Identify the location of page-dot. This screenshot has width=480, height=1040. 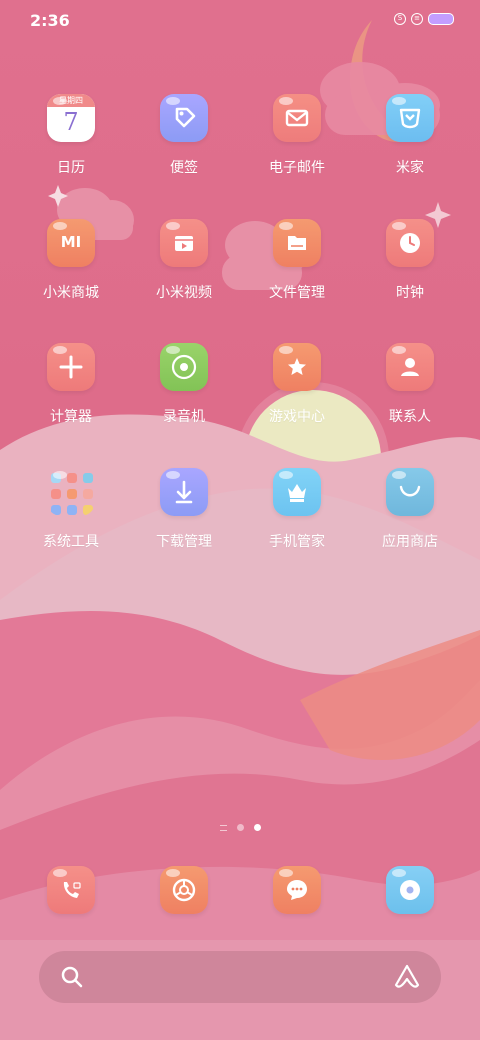
(240, 827).